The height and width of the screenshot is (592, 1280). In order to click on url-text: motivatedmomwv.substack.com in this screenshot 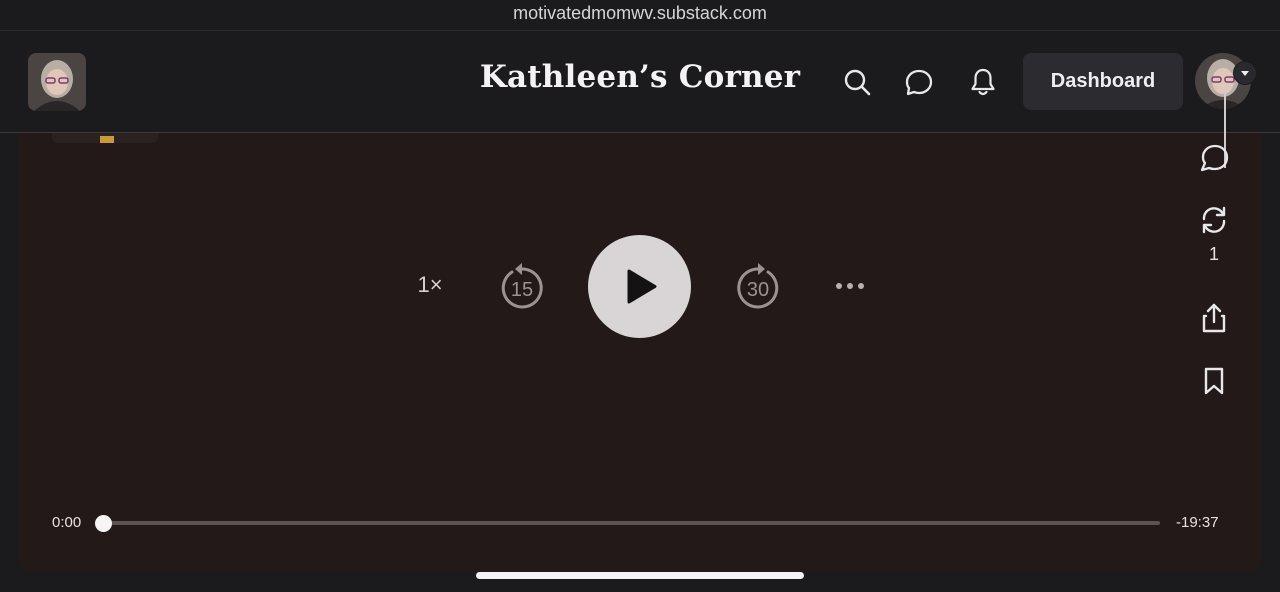, I will do `click(640, 13)`.